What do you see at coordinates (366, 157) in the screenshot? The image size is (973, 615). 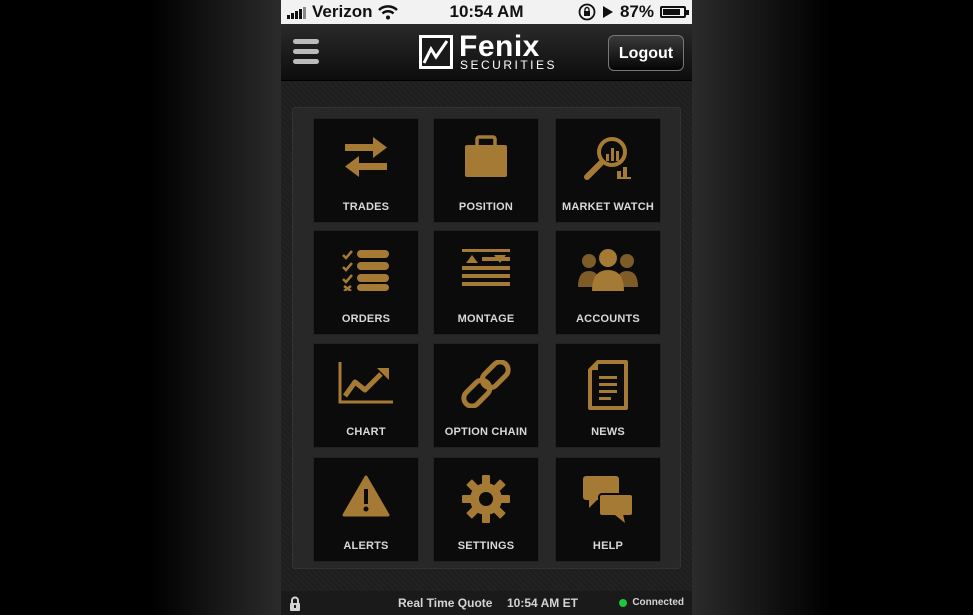 I see `trades-arrows-icon` at bounding box center [366, 157].